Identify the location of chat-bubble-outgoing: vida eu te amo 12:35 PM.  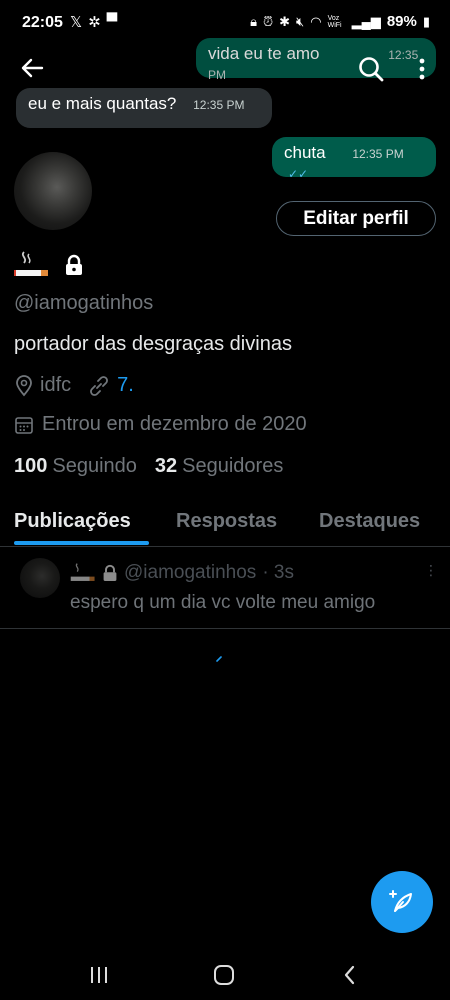
(316, 60).